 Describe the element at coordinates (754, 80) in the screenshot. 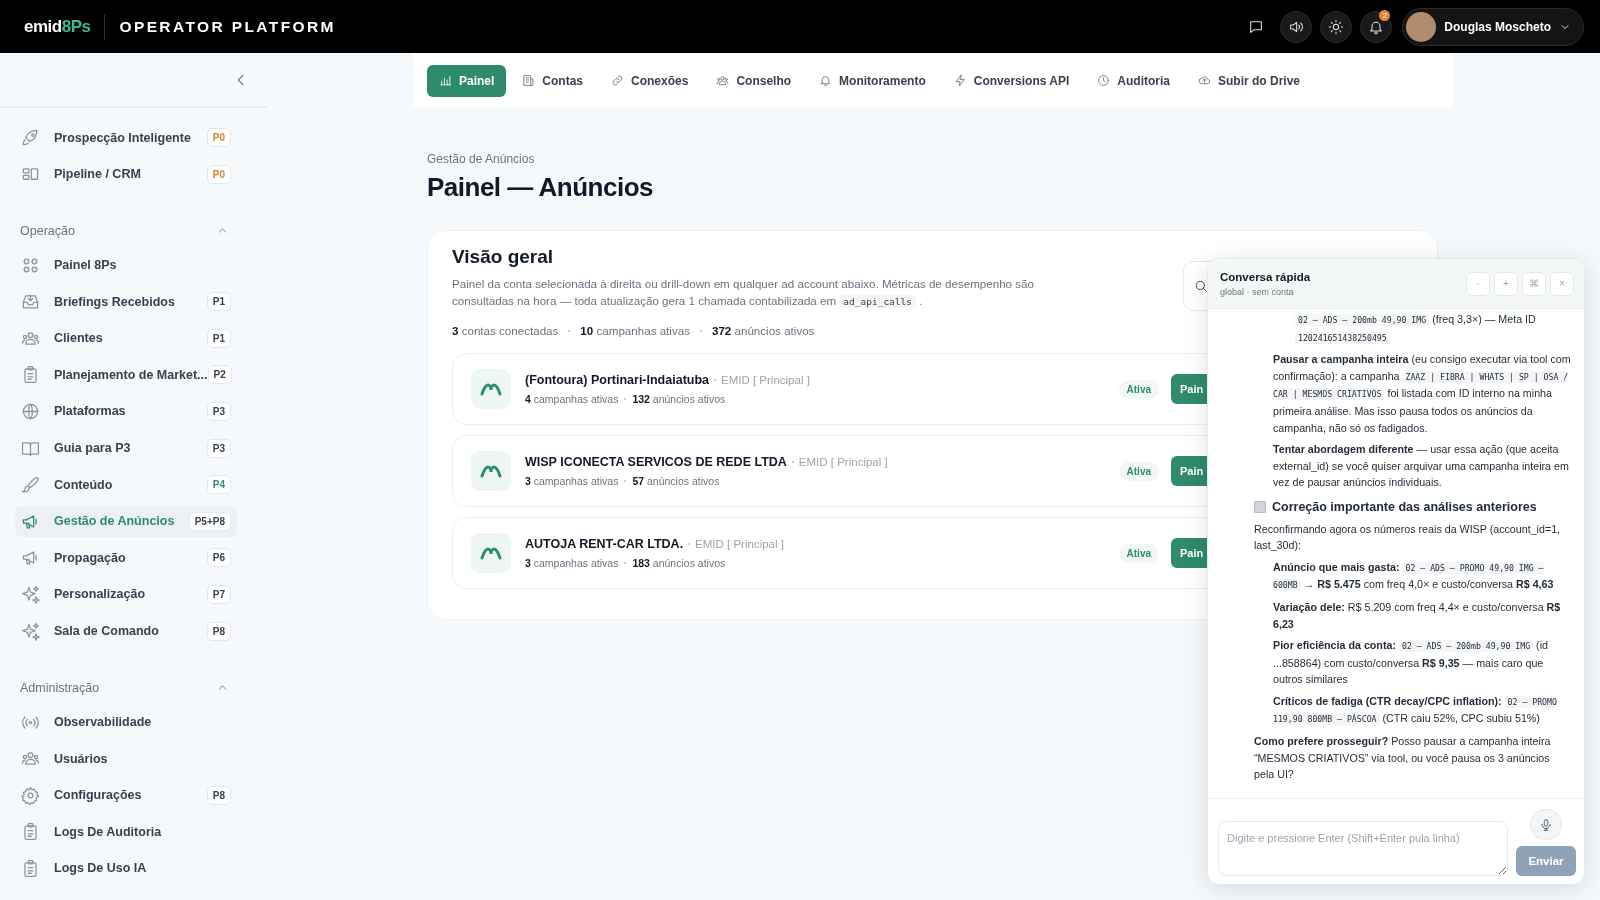

I see `tab: Conselho` at that location.